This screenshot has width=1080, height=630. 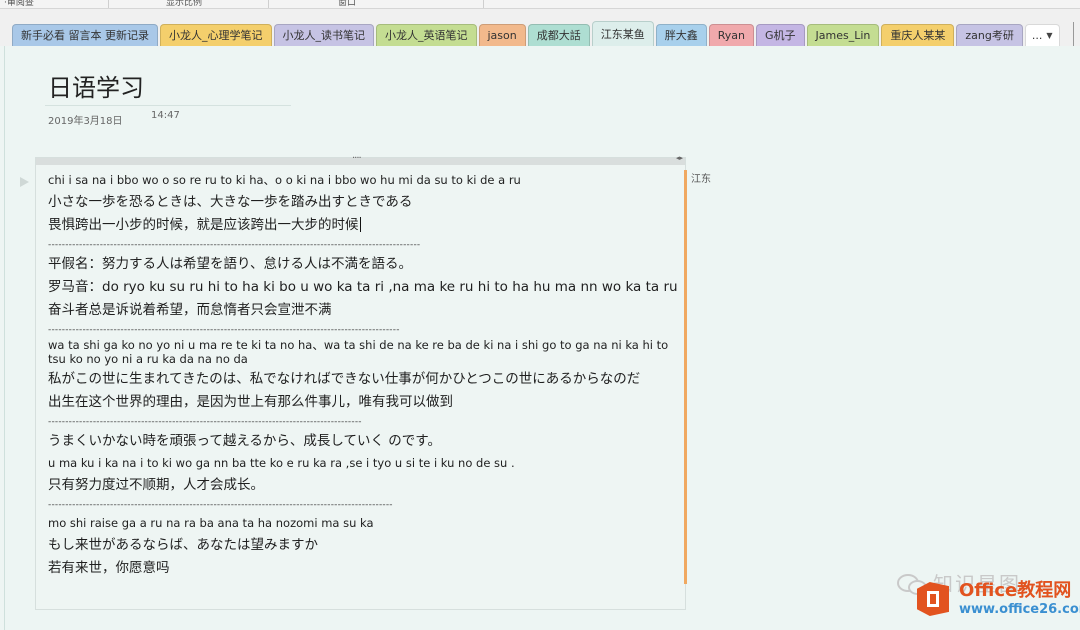 I want to click on section-tab: G机子, so click(x=780, y=35).